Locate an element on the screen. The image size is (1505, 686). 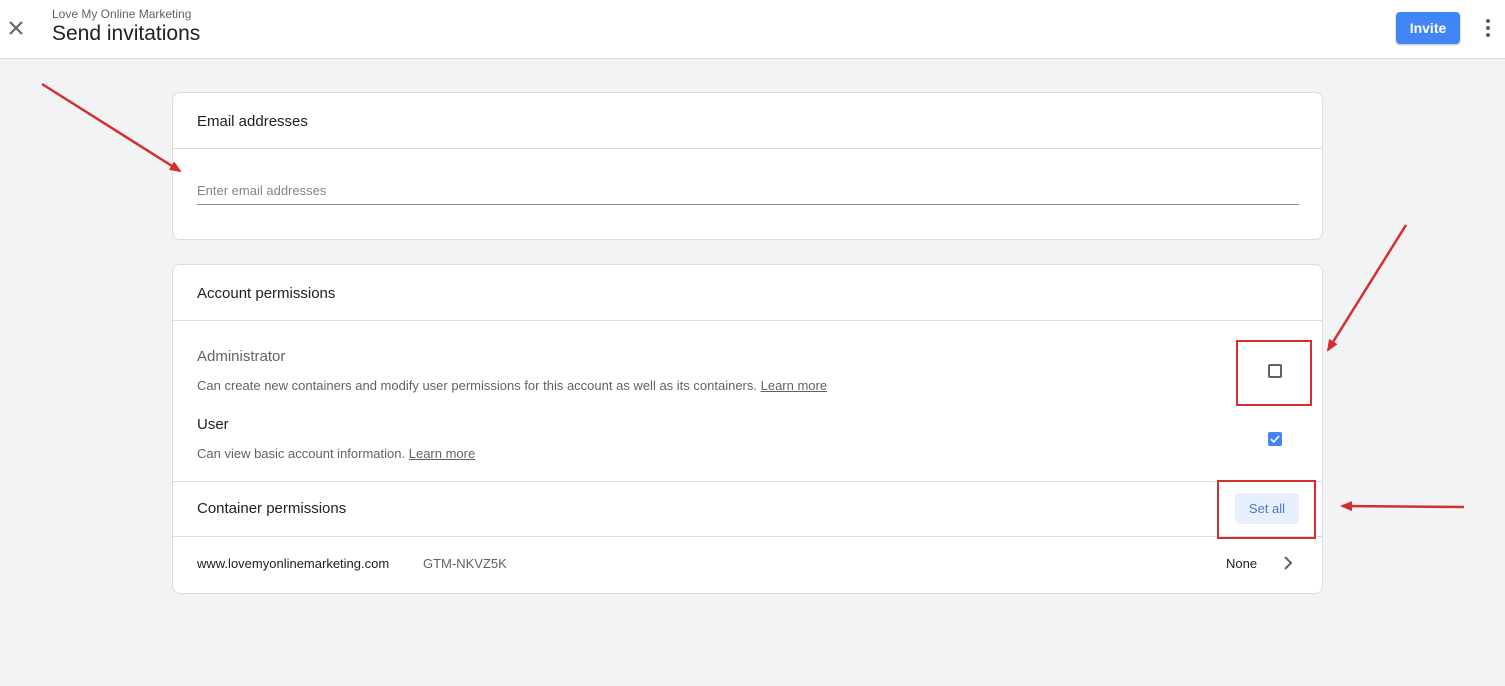
role-user-name: User is located at coordinates (213, 424).